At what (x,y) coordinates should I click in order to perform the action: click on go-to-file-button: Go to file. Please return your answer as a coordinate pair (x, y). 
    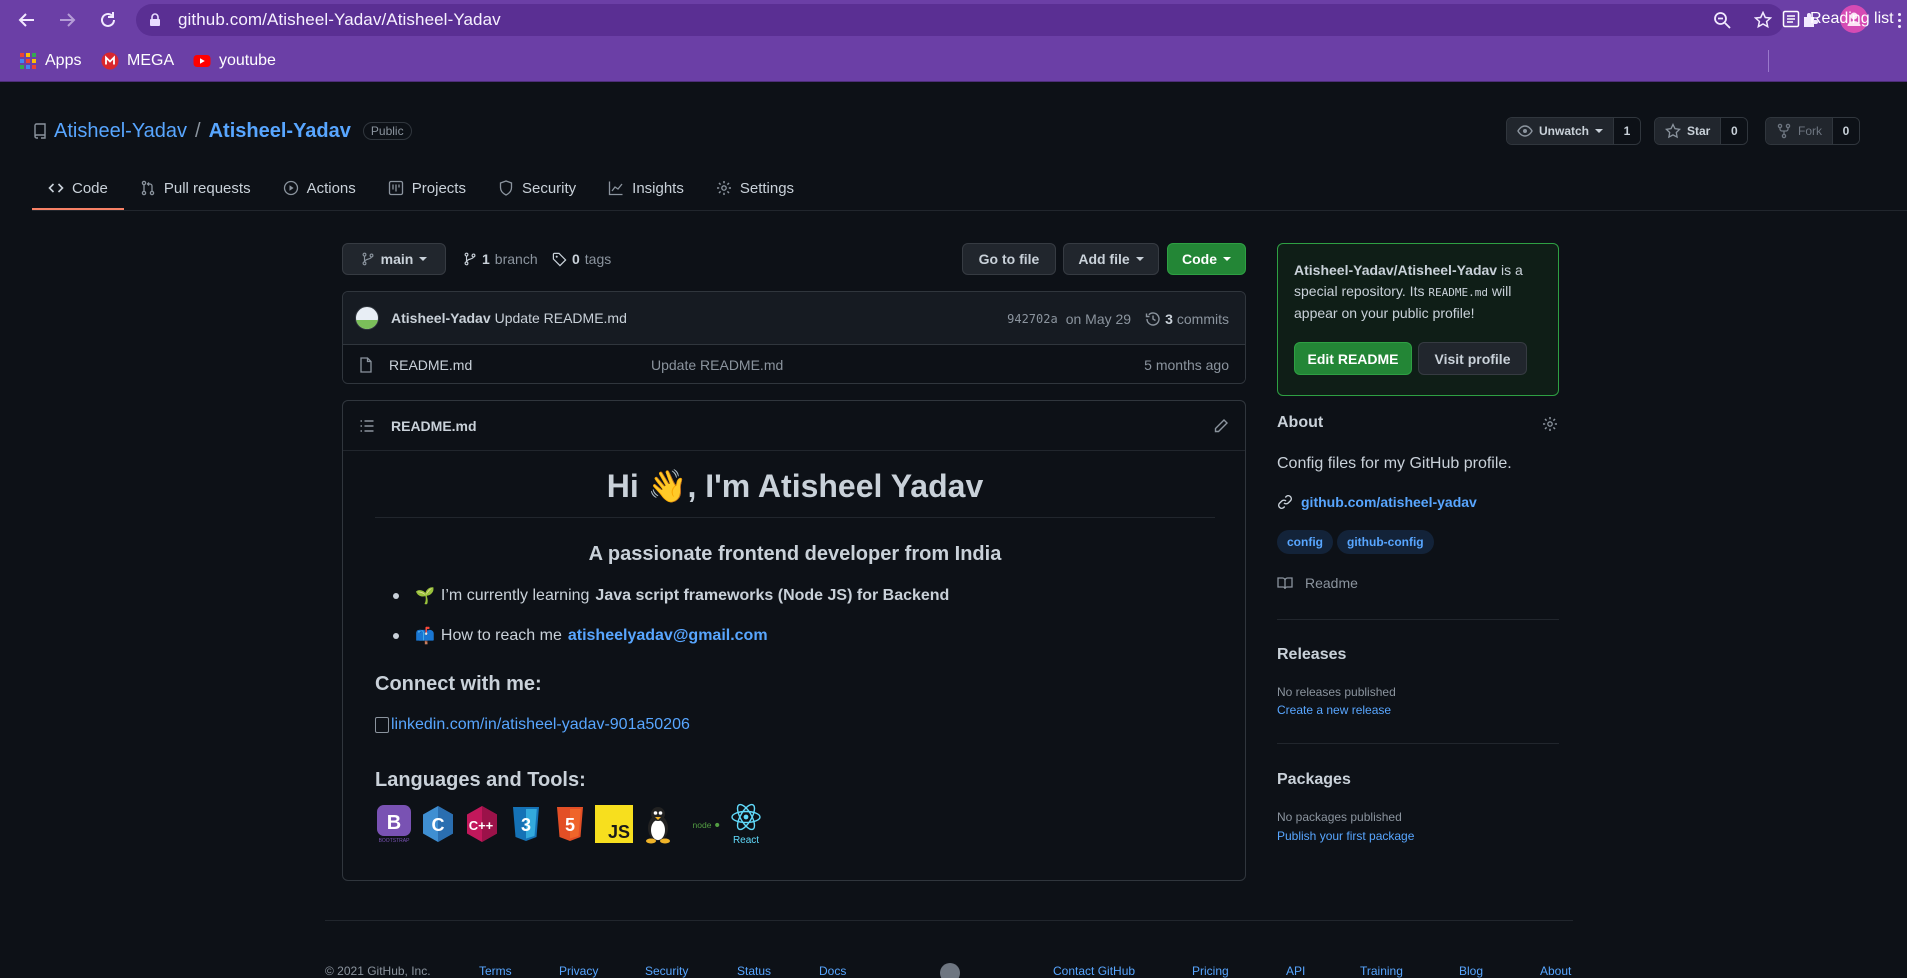
    Looking at the image, I should click on (1009, 259).